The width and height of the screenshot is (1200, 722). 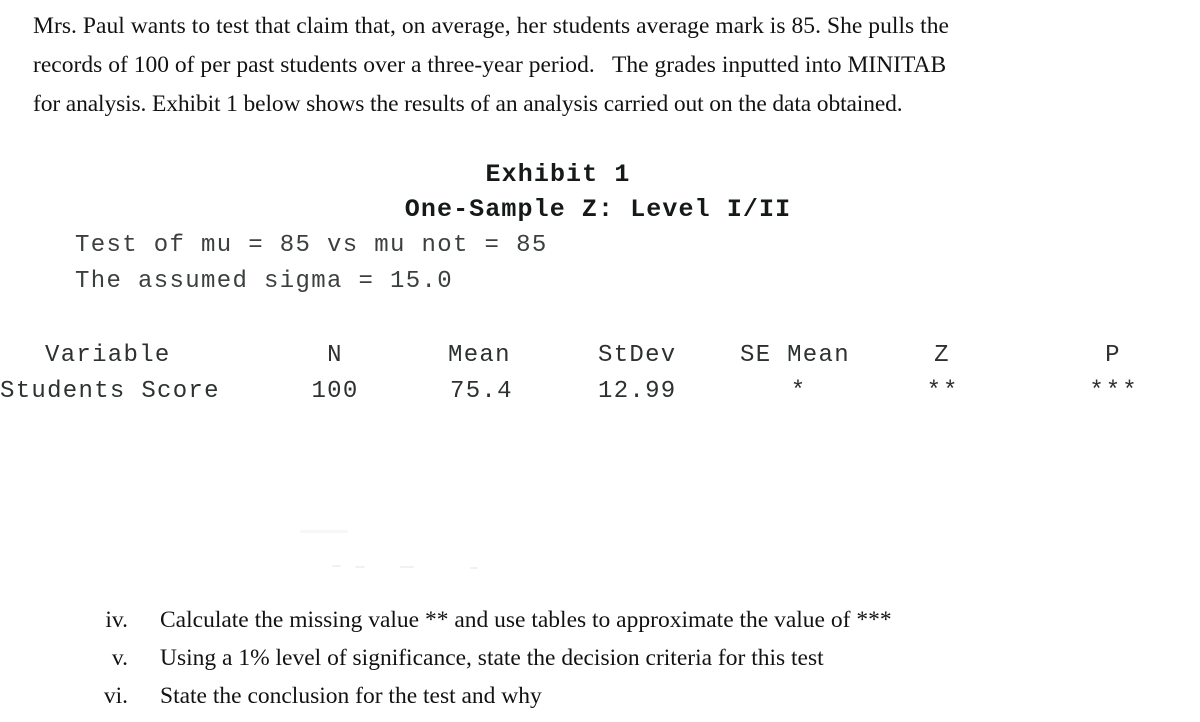 What do you see at coordinates (598, 209) in the screenshot?
I see `procedure-title: One-Sample Z: Level I/II` at bounding box center [598, 209].